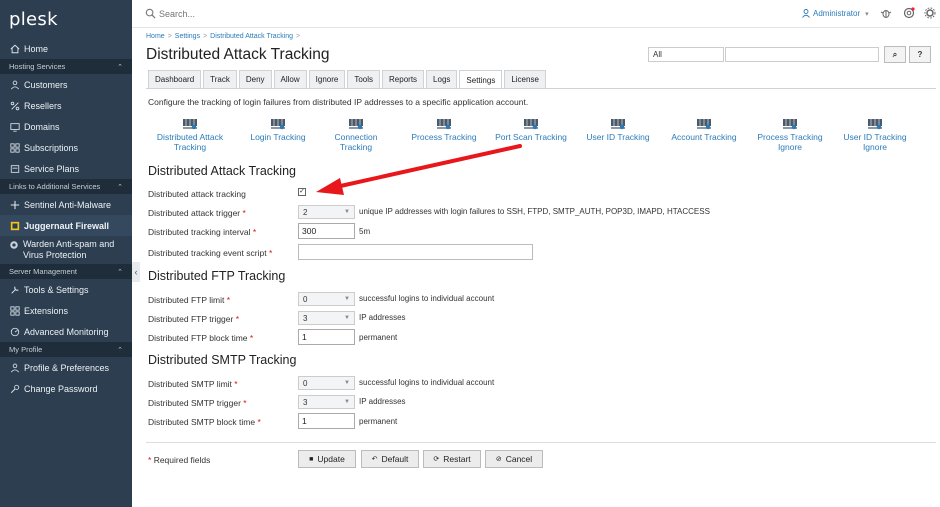 This screenshot has width=940, height=507. I want to click on user-icon, so click(14, 84).